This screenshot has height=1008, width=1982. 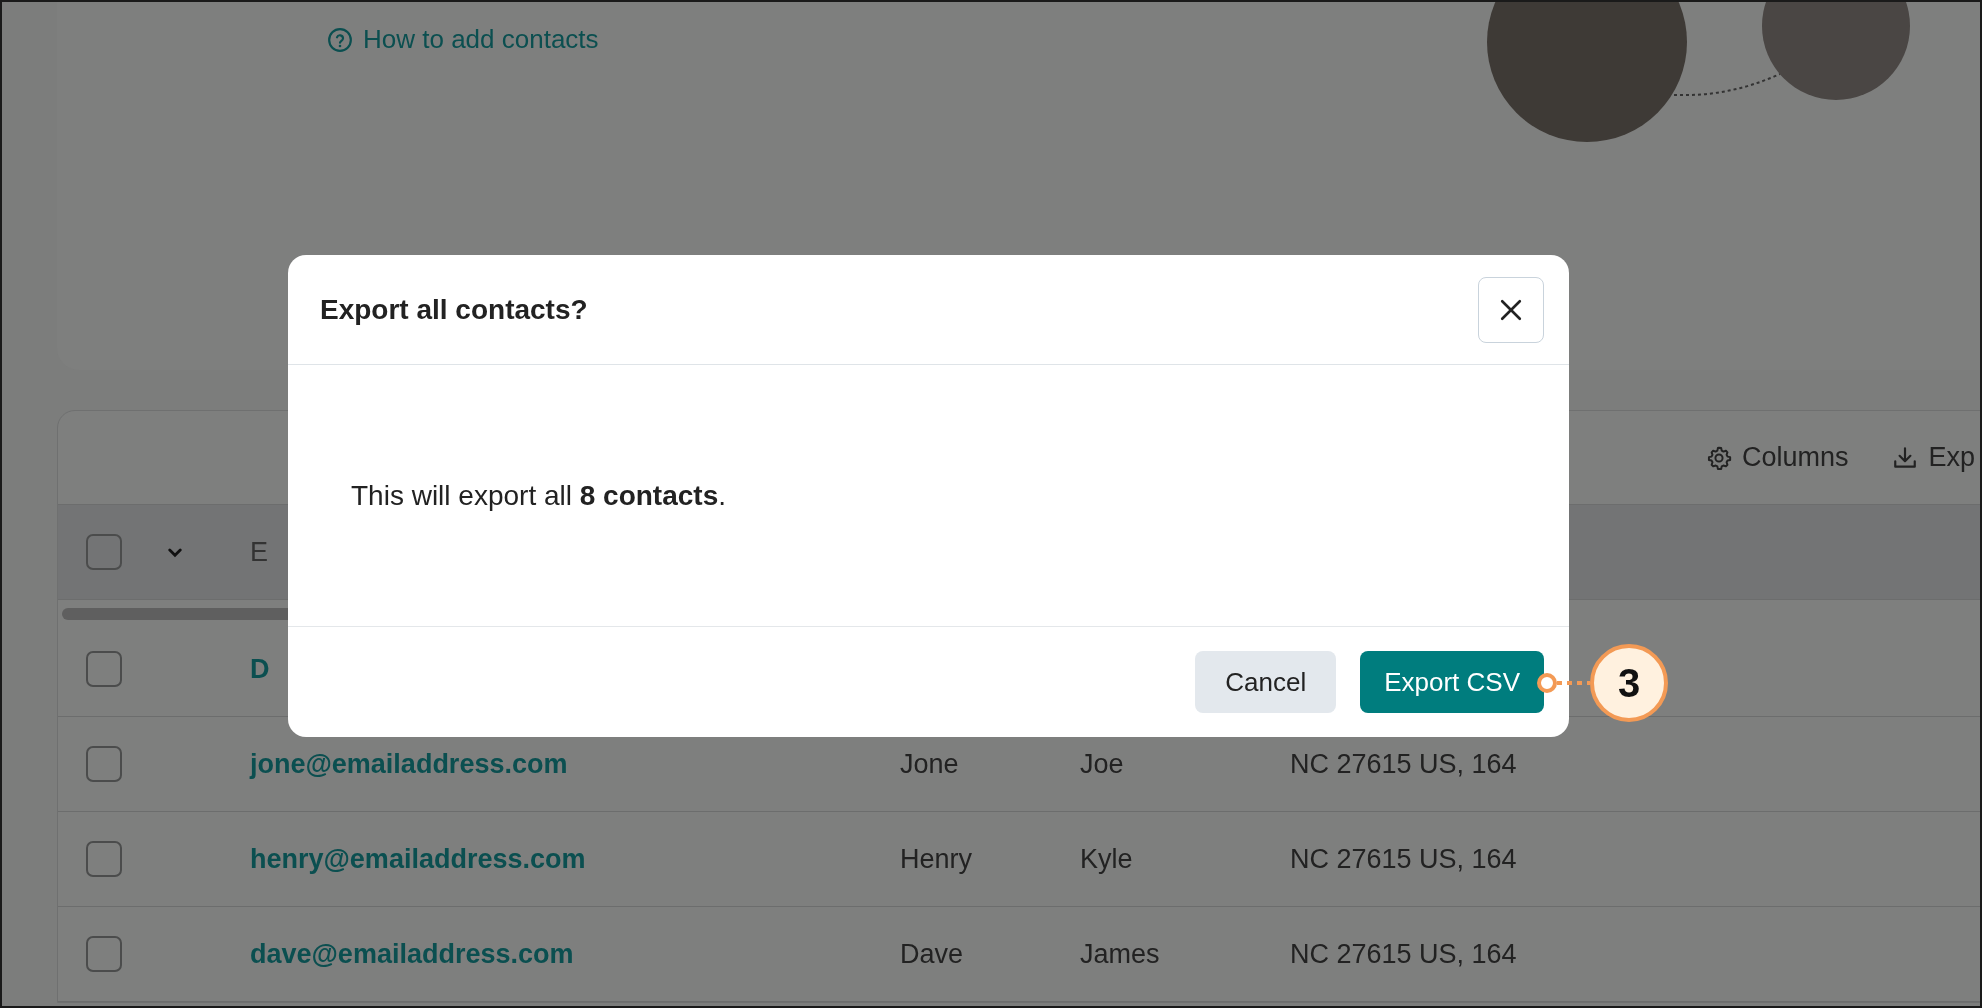 I want to click on cancel-button: Cancel, so click(x=1266, y=682).